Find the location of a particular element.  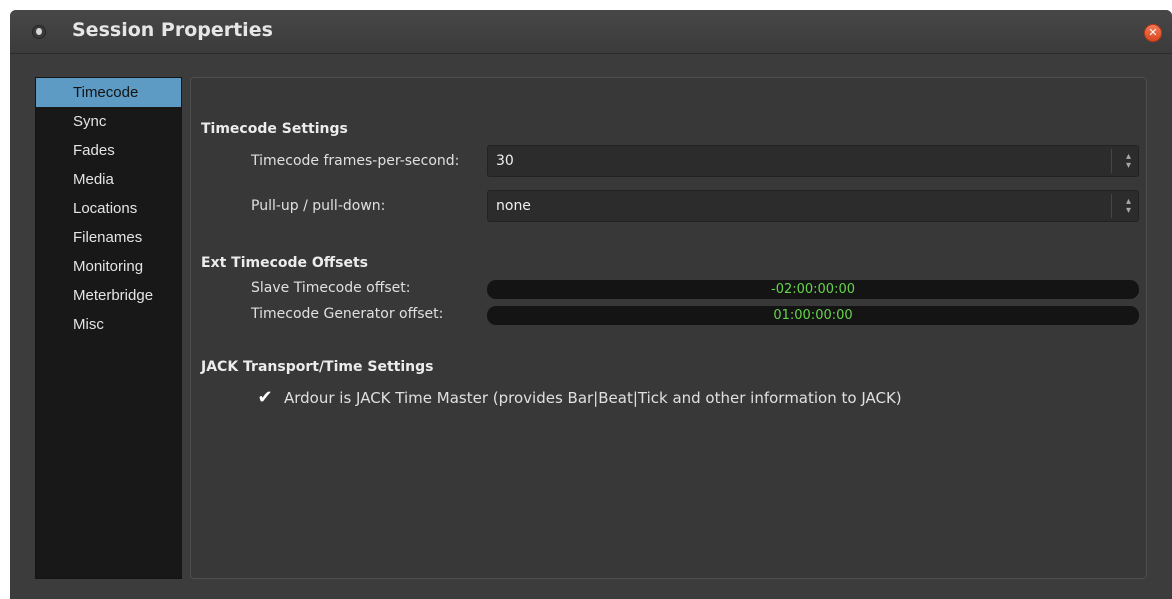

sidebar-item-filenames: Filenames is located at coordinates (108, 237).